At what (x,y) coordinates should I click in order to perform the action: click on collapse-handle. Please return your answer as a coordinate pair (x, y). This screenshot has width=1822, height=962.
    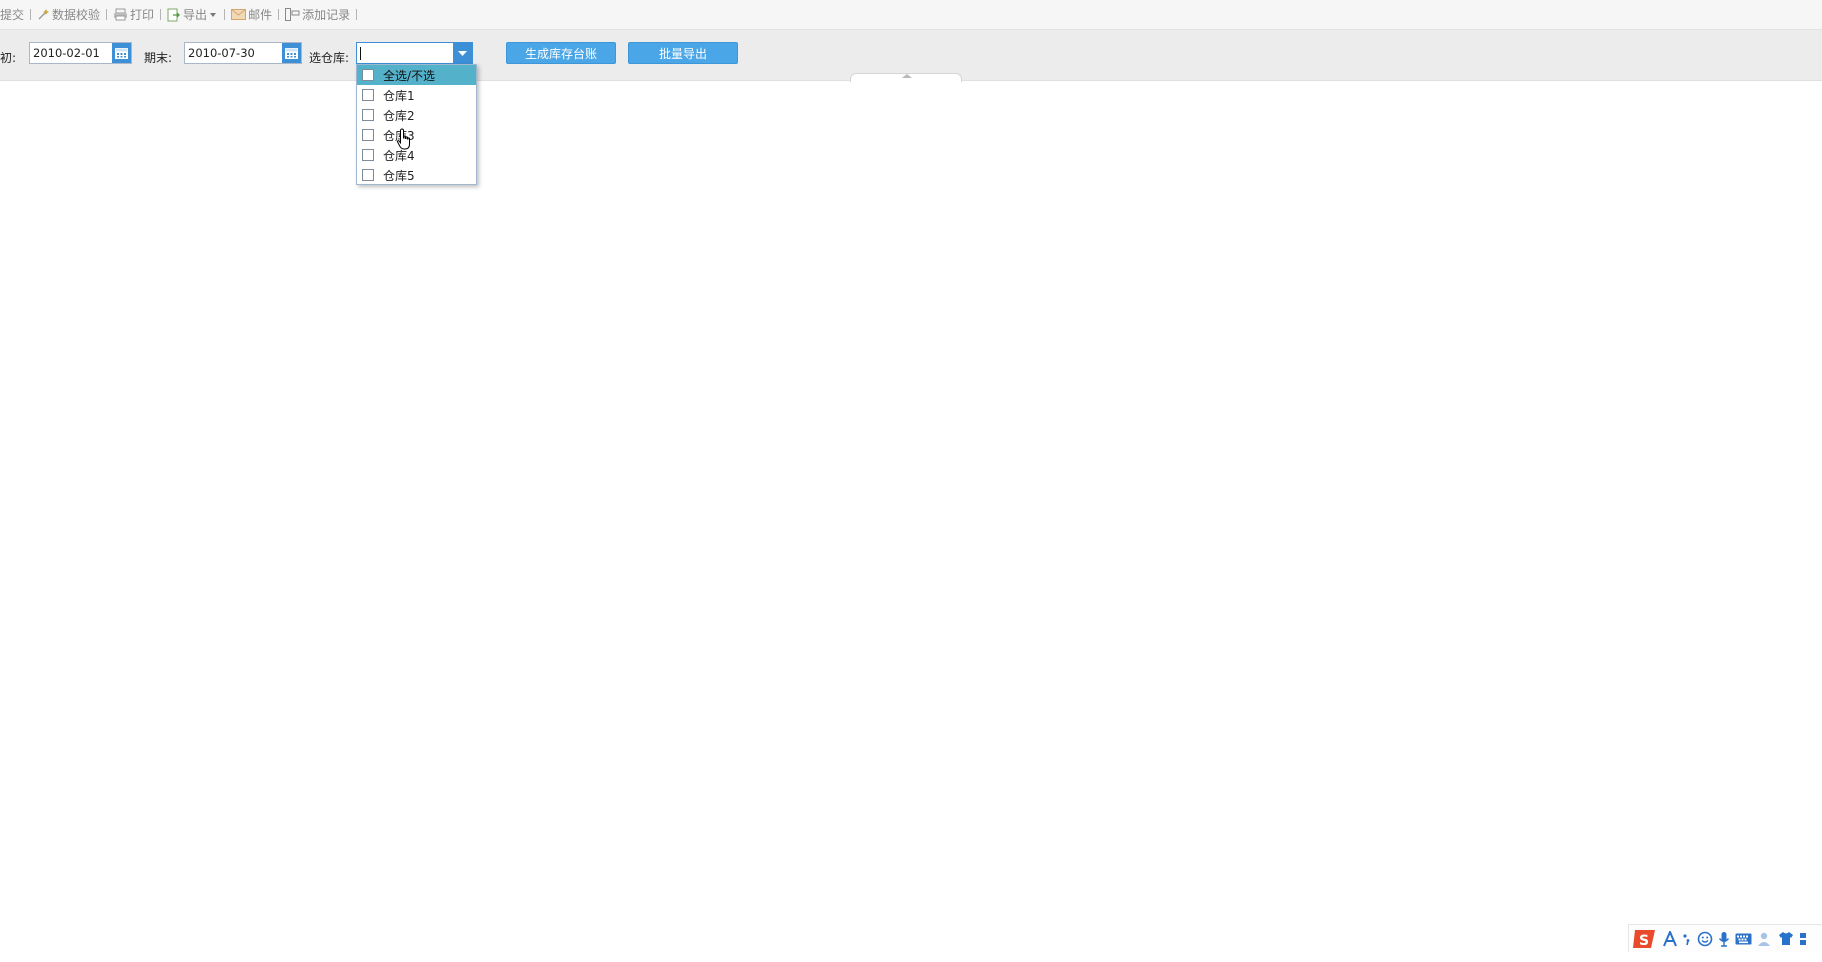
    Looking at the image, I should click on (906, 77).